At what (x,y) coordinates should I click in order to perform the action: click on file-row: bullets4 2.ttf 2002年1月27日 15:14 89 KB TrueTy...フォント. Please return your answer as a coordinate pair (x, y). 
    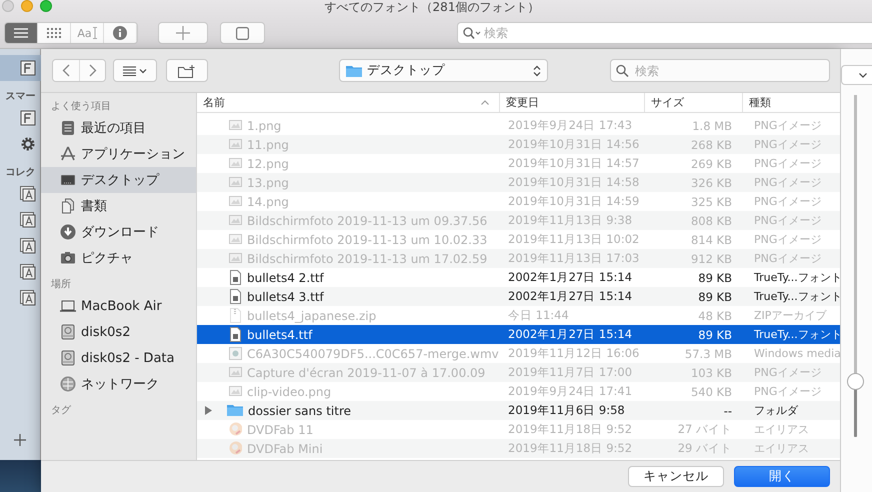
    Looking at the image, I should click on (518, 277).